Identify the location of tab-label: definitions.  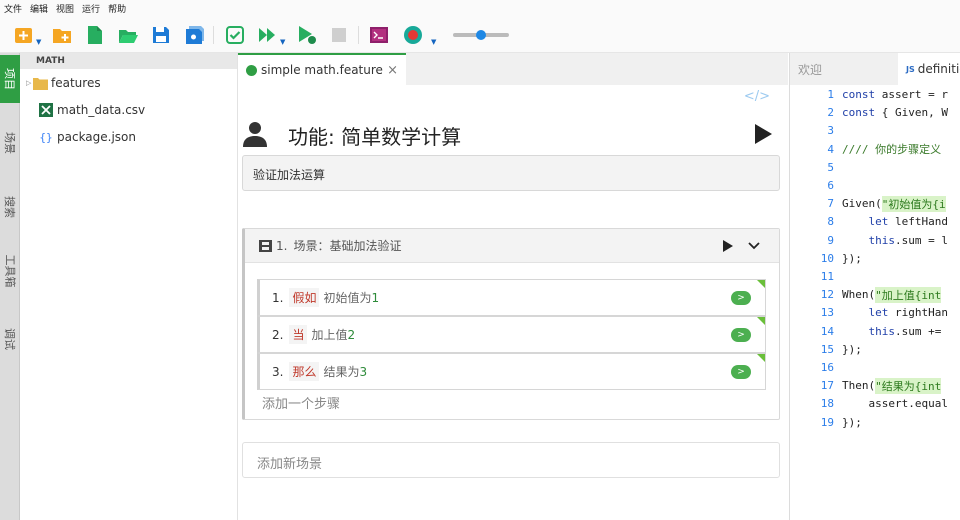
(938, 69).